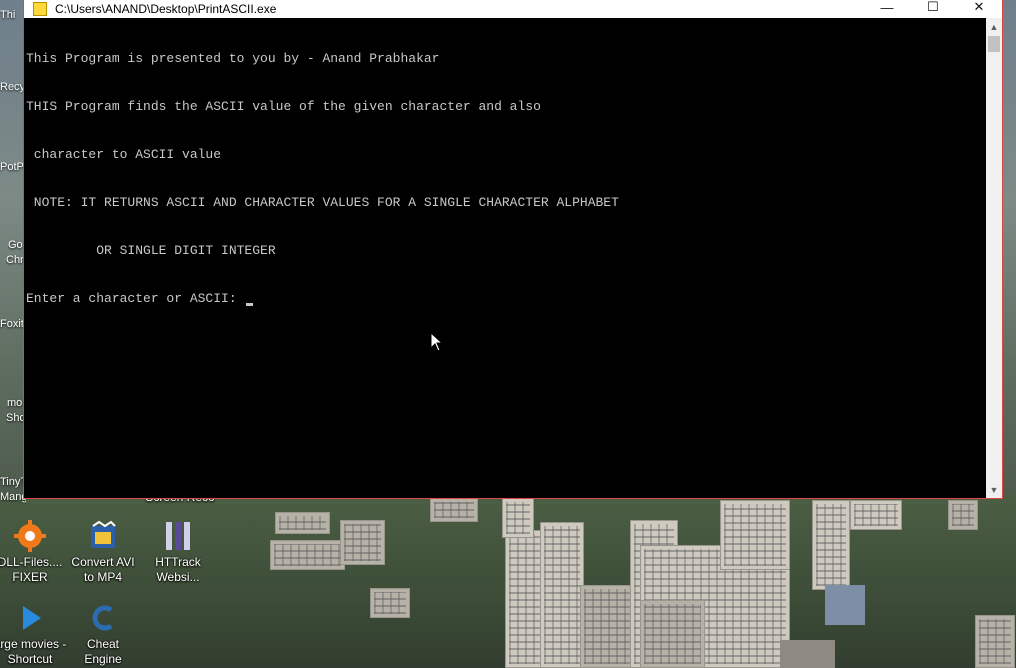  Describe the element at coordinates (30, 536) in the screenshot. I see `gear-icon` at that location.